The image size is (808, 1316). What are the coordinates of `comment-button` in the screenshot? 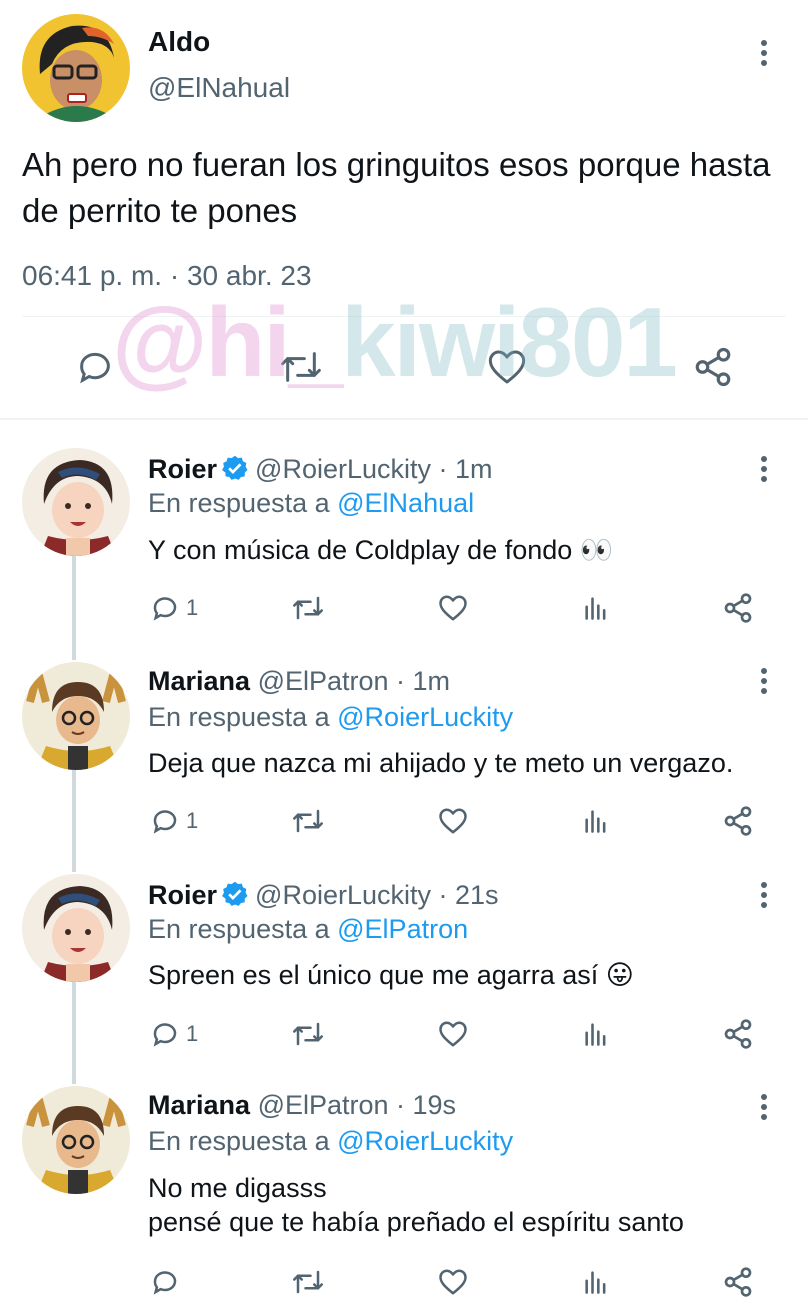 It's located at (168, 1282).